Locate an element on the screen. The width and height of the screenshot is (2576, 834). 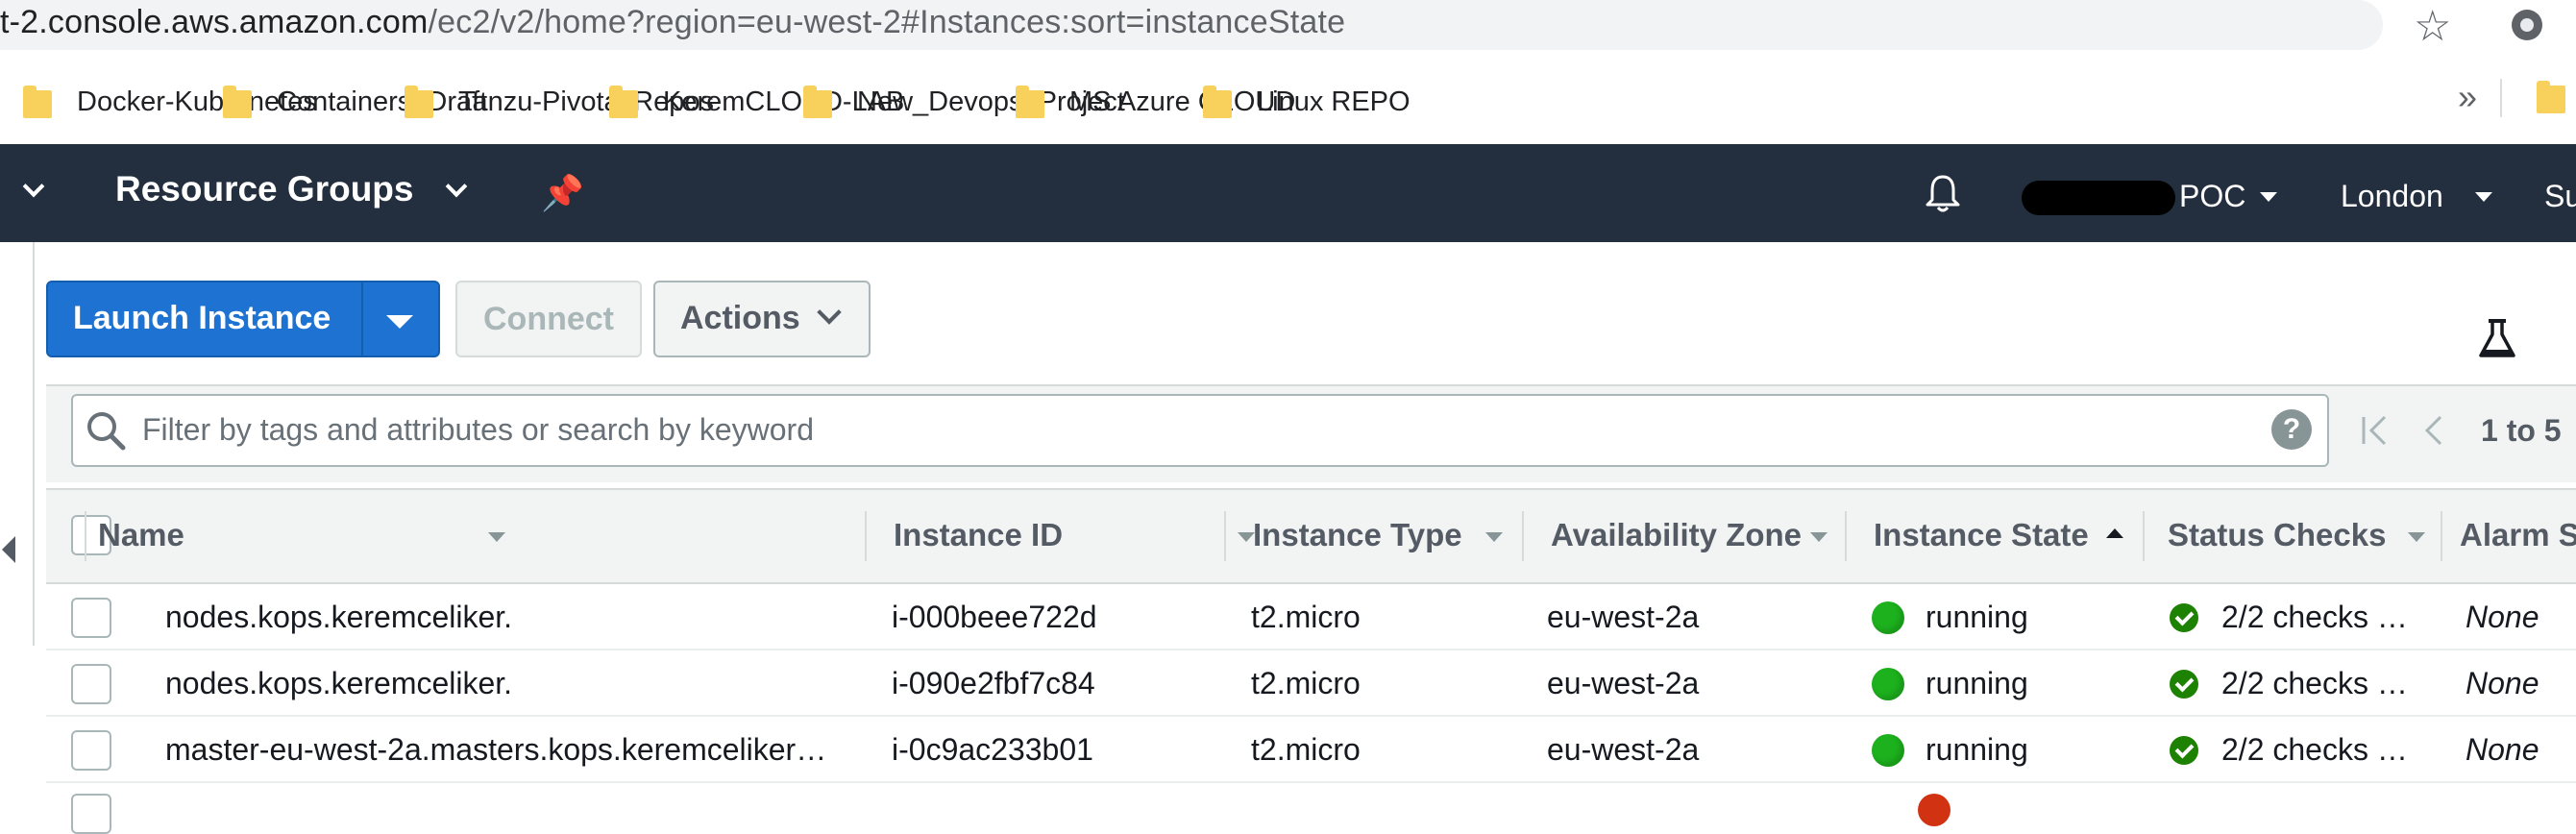
check-ok-icon is located at coordinates (2184, 684).